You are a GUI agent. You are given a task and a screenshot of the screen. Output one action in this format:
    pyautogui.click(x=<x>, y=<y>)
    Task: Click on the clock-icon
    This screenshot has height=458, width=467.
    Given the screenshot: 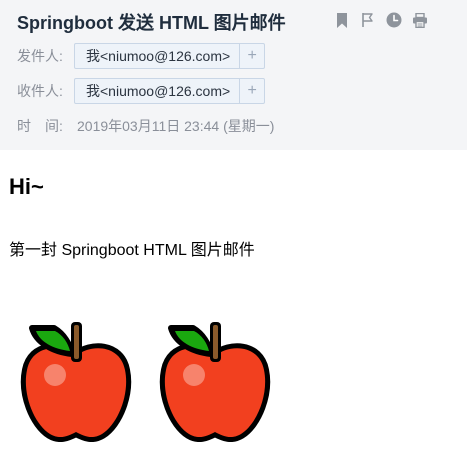 What is the action you would take?
    pyautogui.click(x=394, y=20)
    